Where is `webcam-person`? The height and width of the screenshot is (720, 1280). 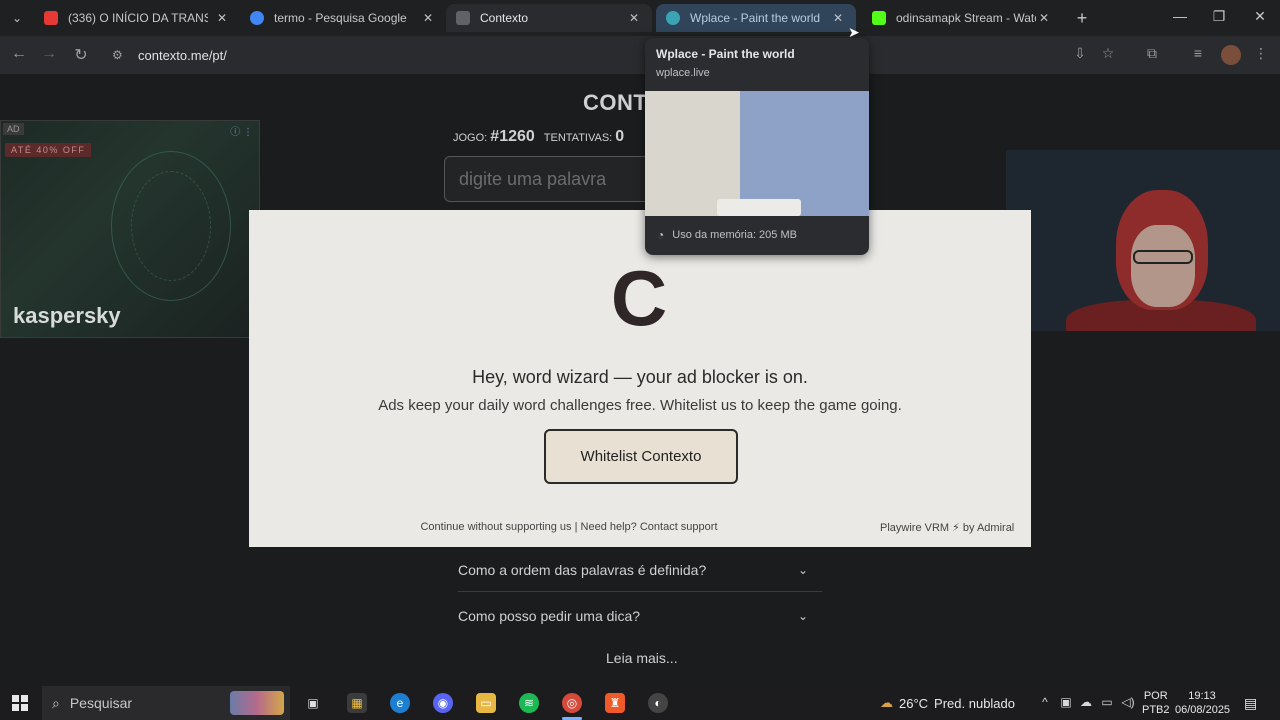 webcam-person is located at coordinates (1163, 266).